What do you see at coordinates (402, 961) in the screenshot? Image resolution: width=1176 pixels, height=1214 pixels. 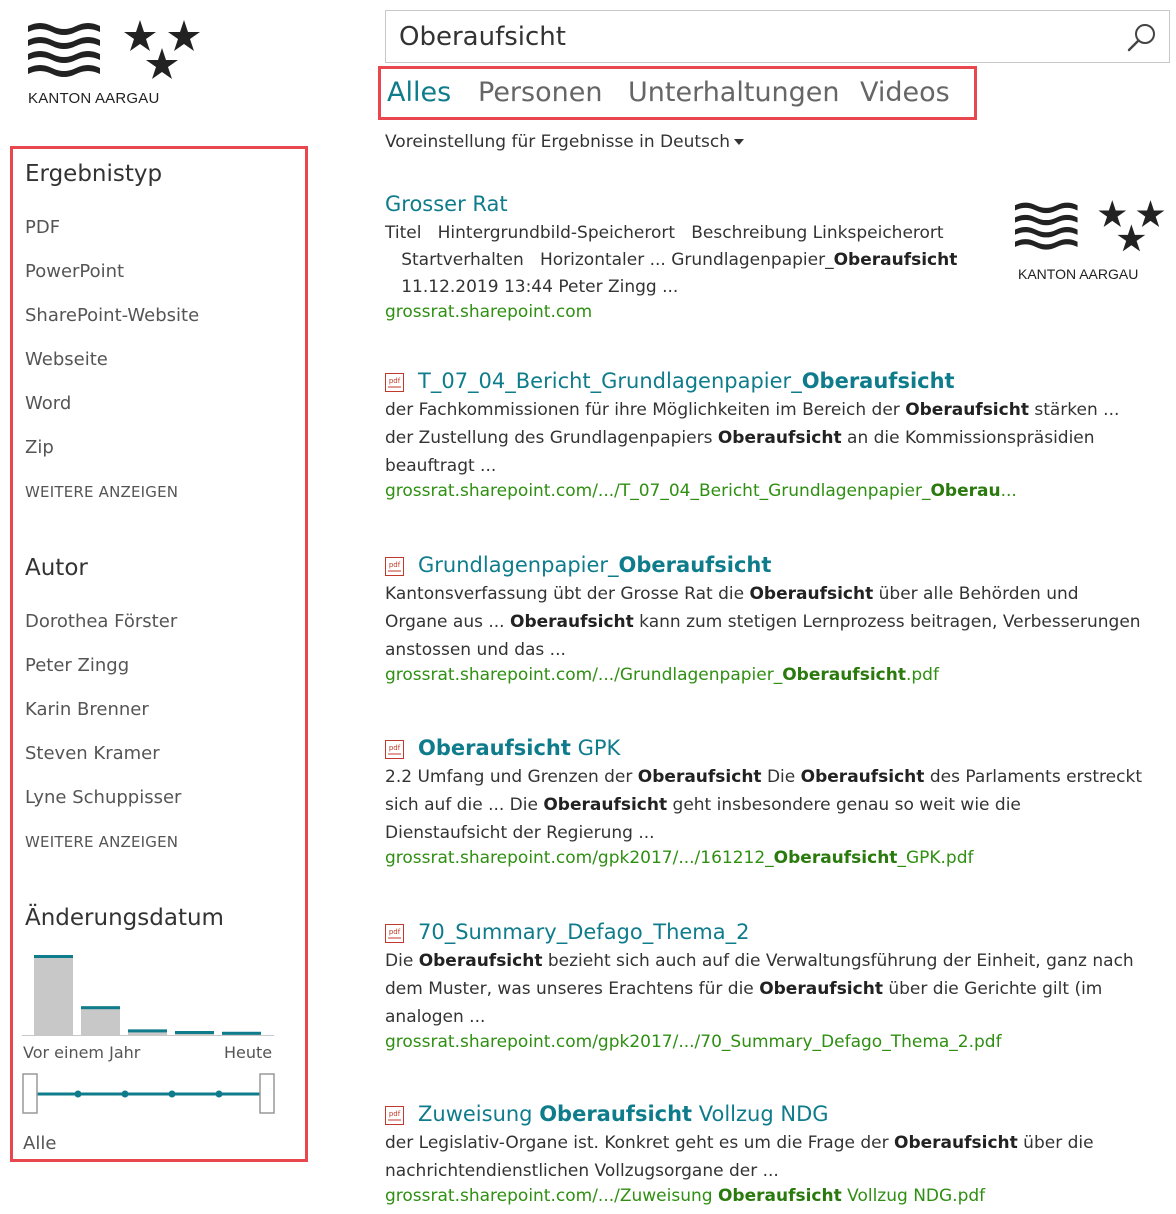 I see `summary-text: Die` at bounding box center [402, 961].